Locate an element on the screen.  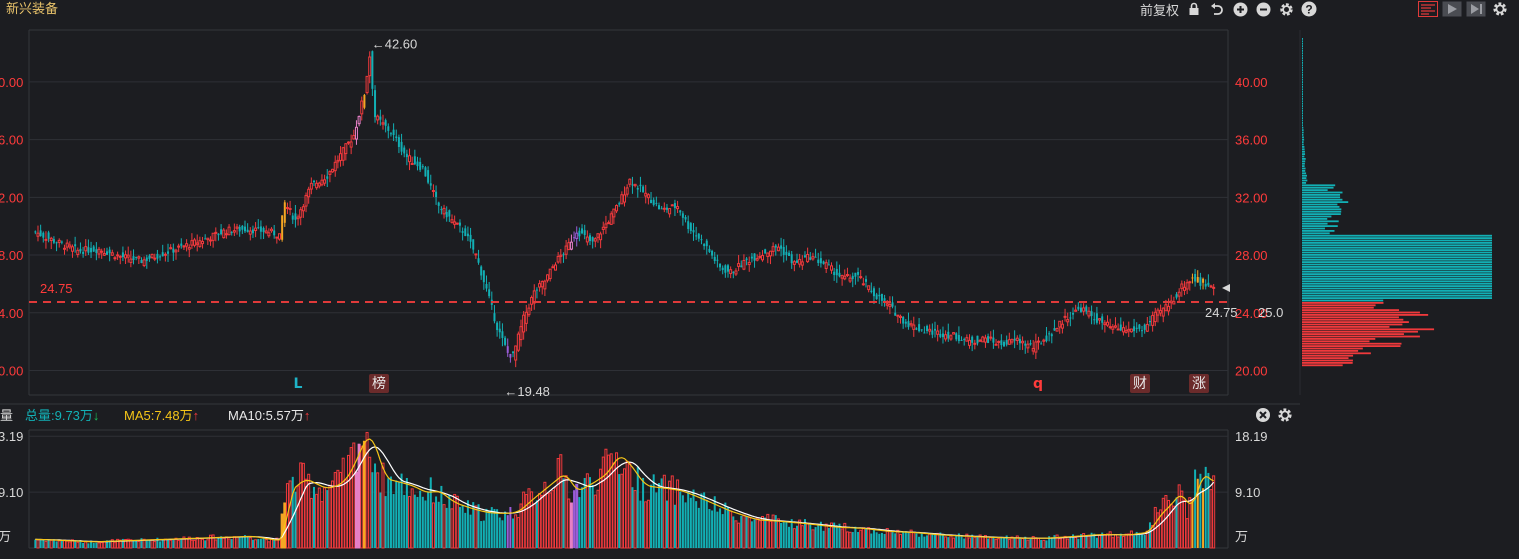
event-marker: 财 is located at coordinates (1140, 383).